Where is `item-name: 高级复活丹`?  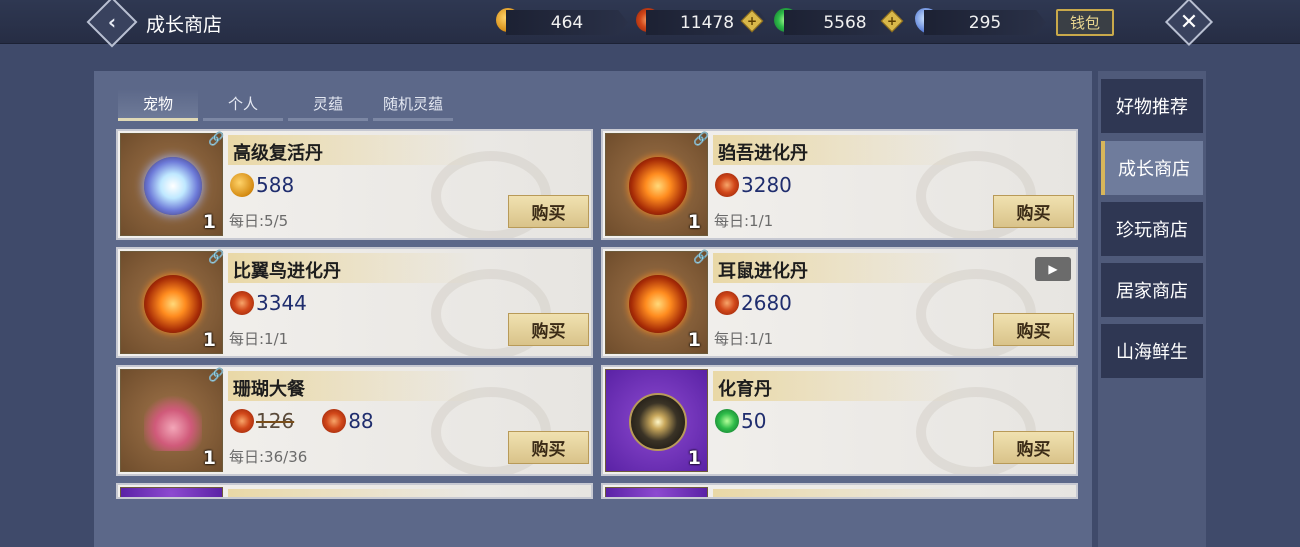
item-name: 高级复活丹 is located at coordinates (278, 153).